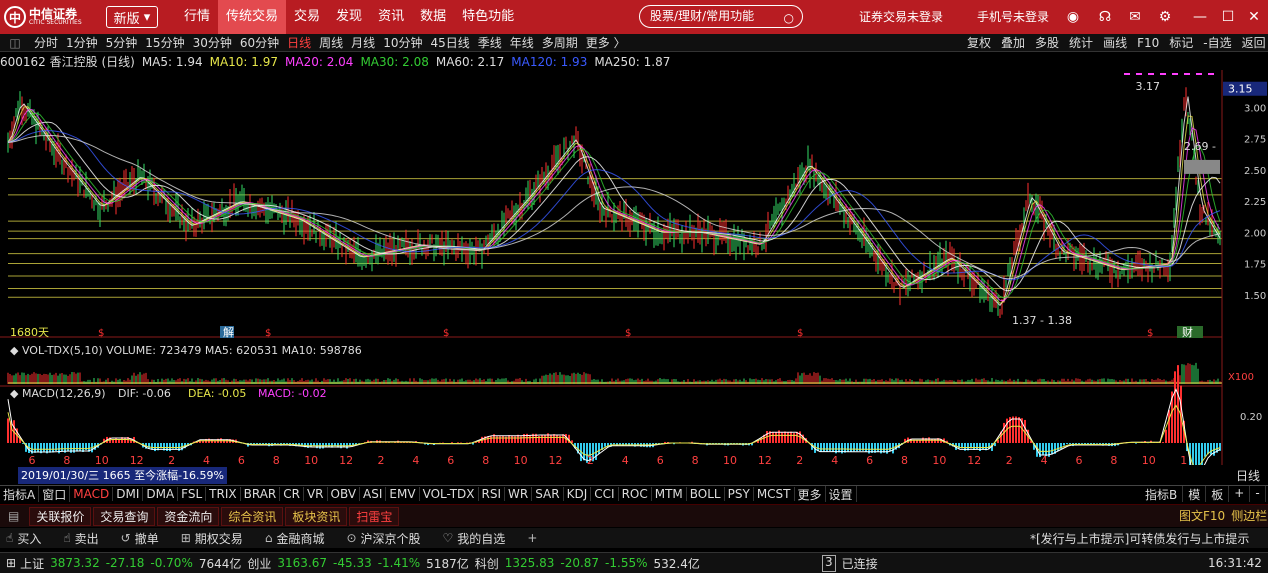 The width and height of the screenshot is (1268, 573). What do you see at coordinates (1200, 17) in the screenshot?
I see `minimize-icon: —` at bounding box center [1200, 17].